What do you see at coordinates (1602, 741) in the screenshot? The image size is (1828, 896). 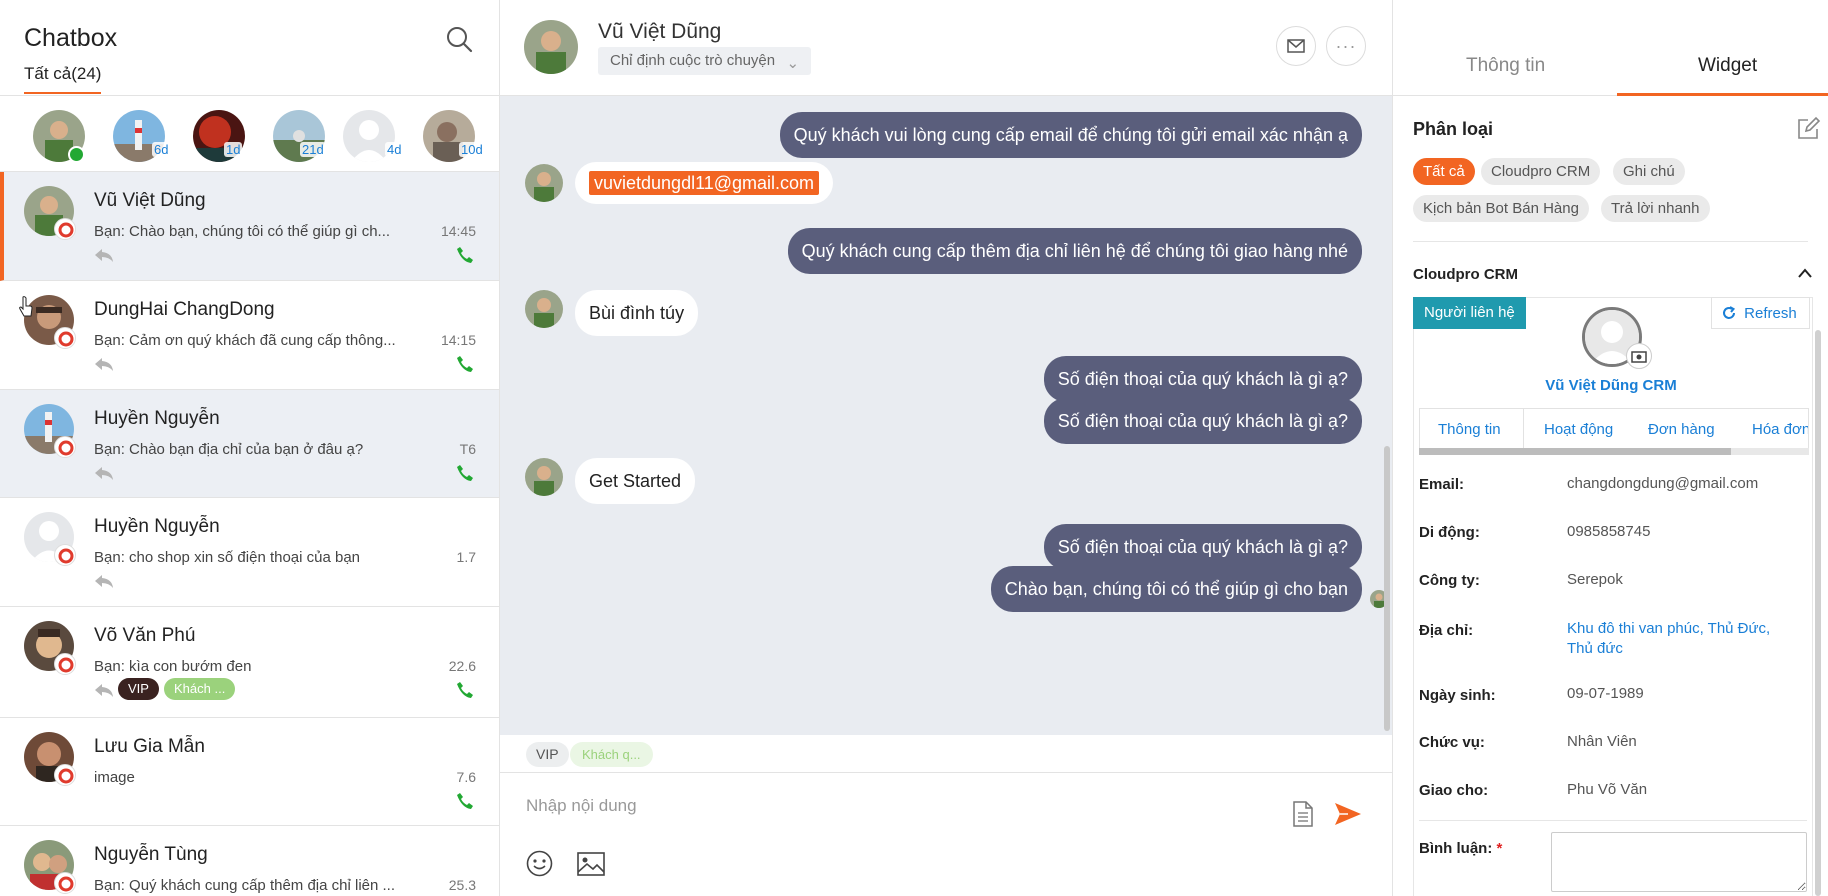 I see `field-value-position: Nhân Viên` at bounding box center [1602, 741].